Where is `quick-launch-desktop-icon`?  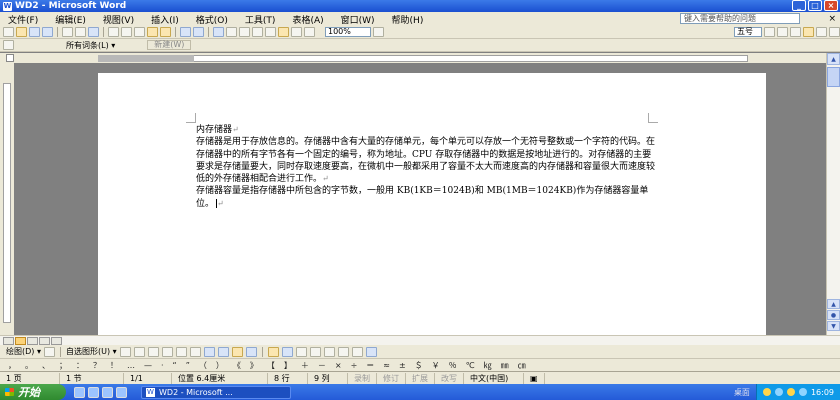
quick-launch-desktop-icon is located at coordinates (93, 392).